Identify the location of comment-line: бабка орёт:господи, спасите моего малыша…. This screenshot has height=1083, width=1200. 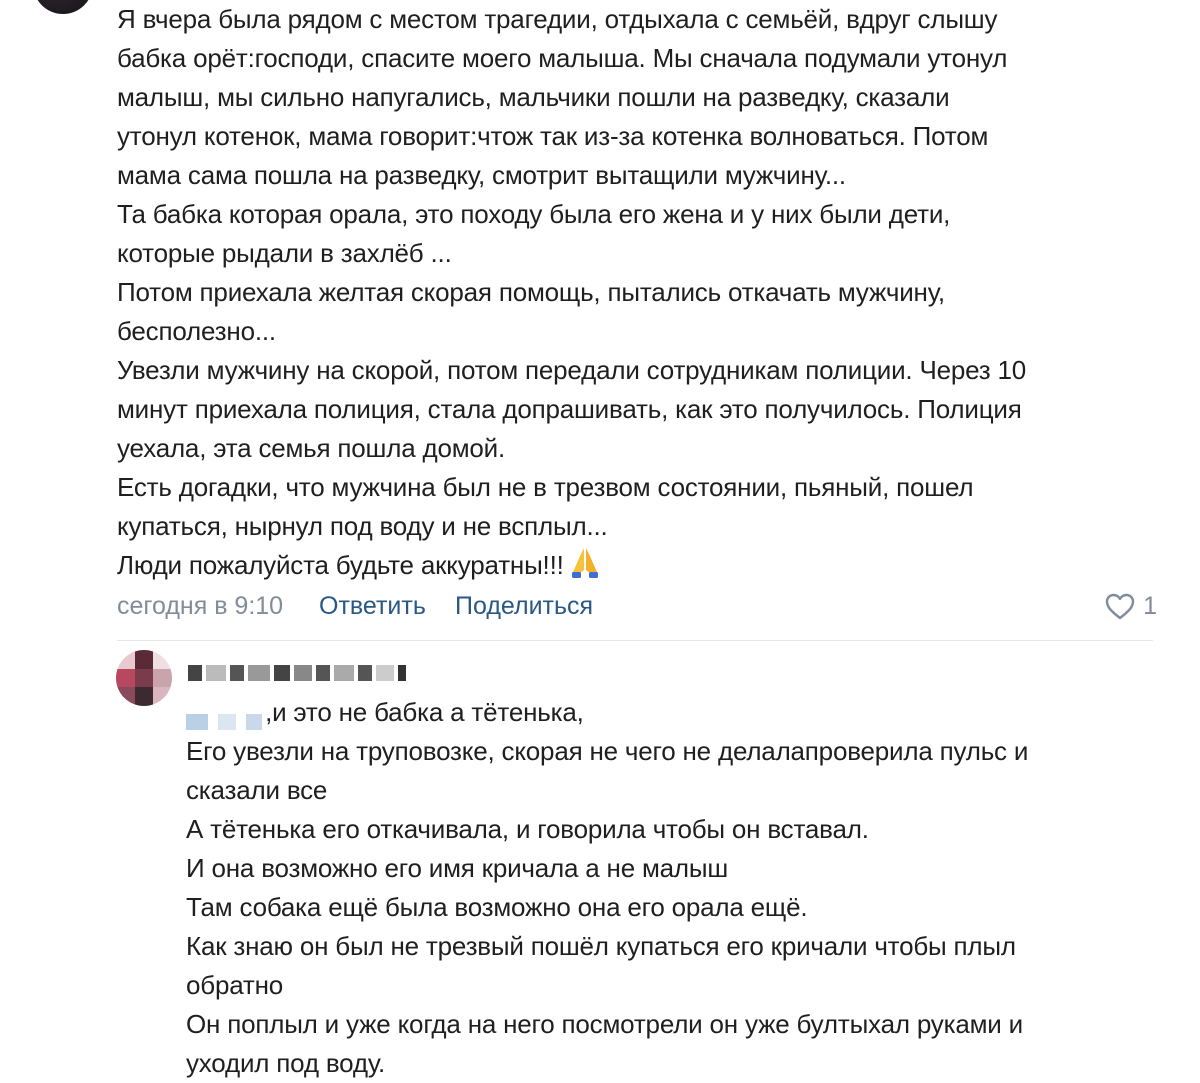
(562, 58).